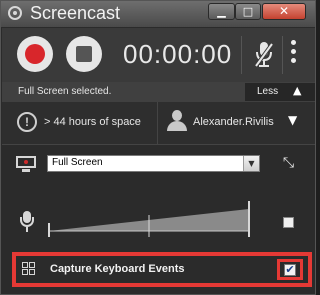 The image size is (320, 295). What do you see at coordinates (264, 55) in the screenshot?
I see `microphone-muted-icon` at bounding box center [264, 55].